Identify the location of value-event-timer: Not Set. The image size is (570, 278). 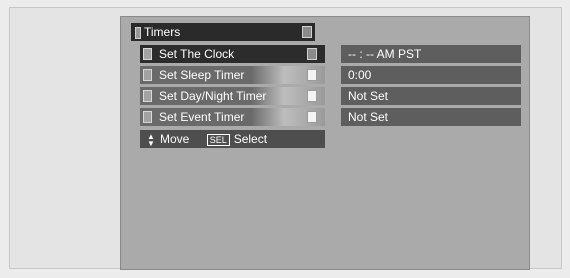
(431, 117).